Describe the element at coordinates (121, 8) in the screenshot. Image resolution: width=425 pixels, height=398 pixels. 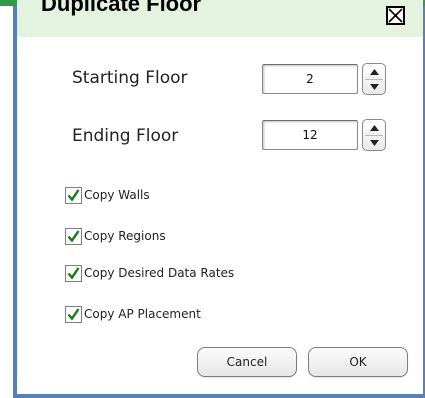
I see `dialog-title: Duplicate Floor` at that location.